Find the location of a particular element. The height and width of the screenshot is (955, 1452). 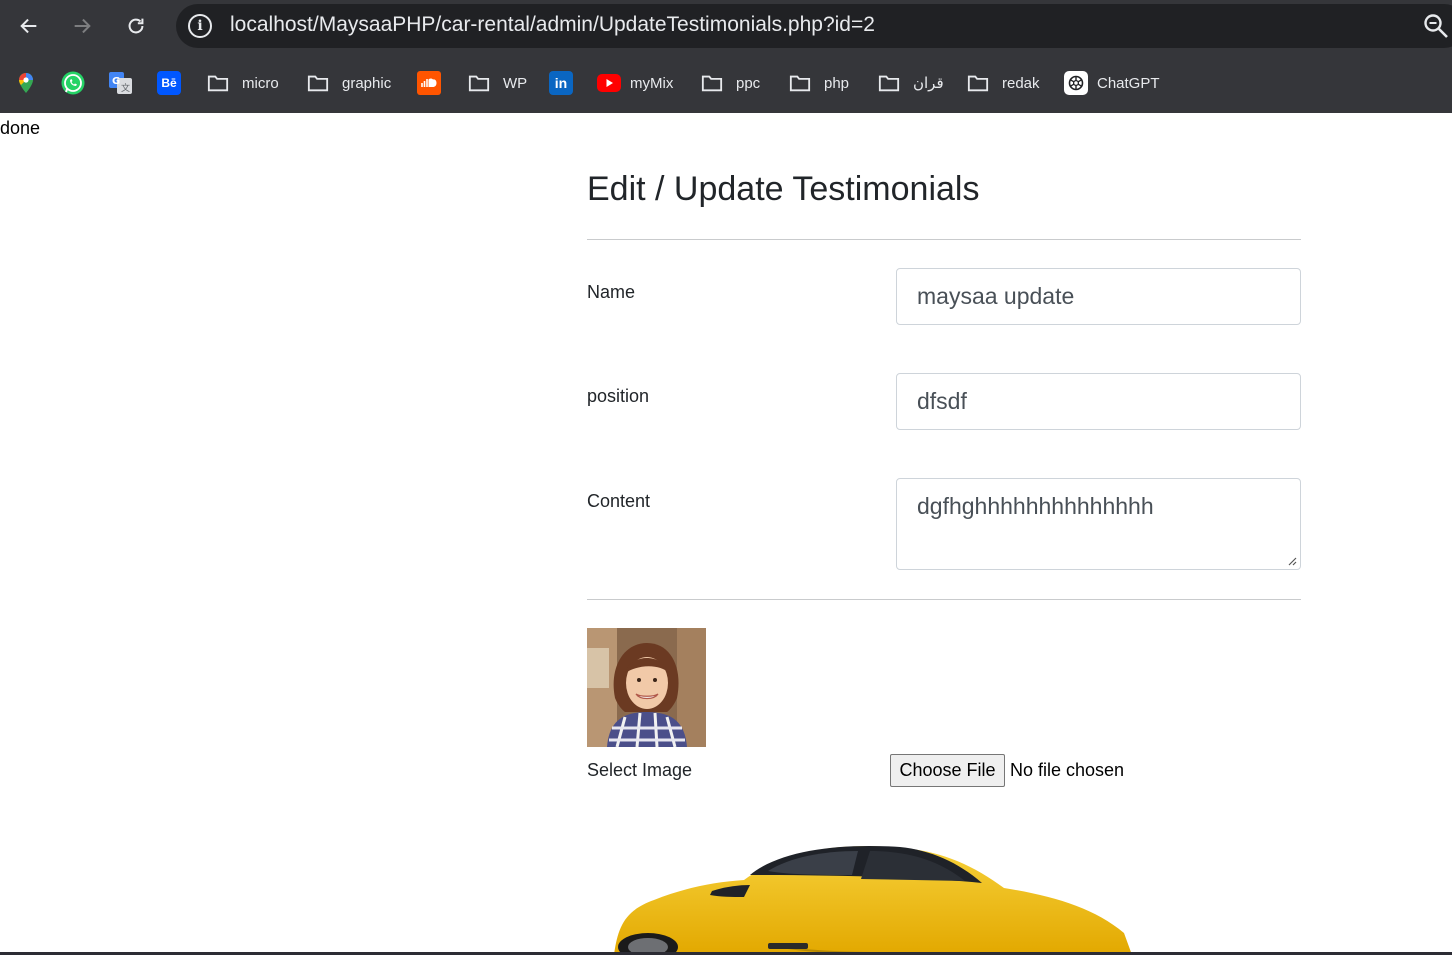

whatsapp-icon is located at coordinates (73, 83).